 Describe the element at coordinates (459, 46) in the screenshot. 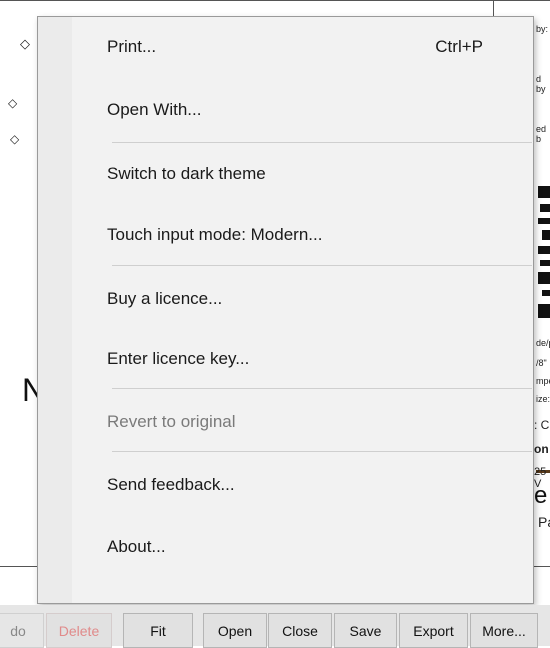

I see `menu-item-shortcut: Ctrl+P` at that location.